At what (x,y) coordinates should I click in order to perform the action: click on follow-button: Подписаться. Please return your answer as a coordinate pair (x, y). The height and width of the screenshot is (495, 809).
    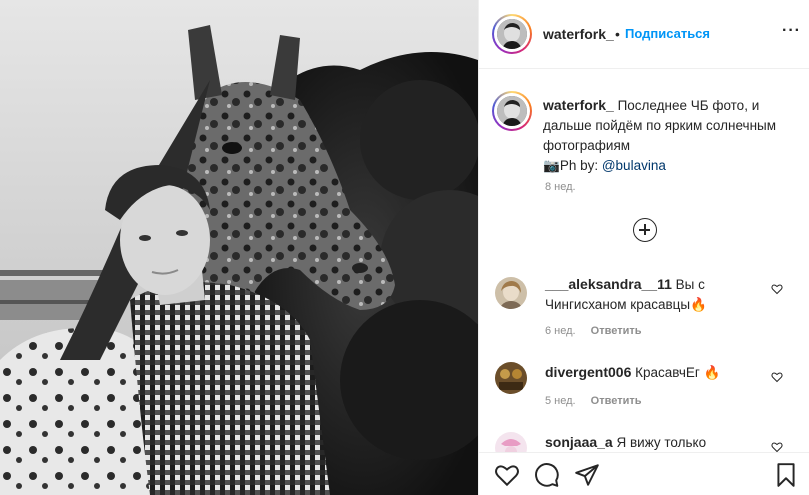
    Looking at the image, I should click on (667, 33).